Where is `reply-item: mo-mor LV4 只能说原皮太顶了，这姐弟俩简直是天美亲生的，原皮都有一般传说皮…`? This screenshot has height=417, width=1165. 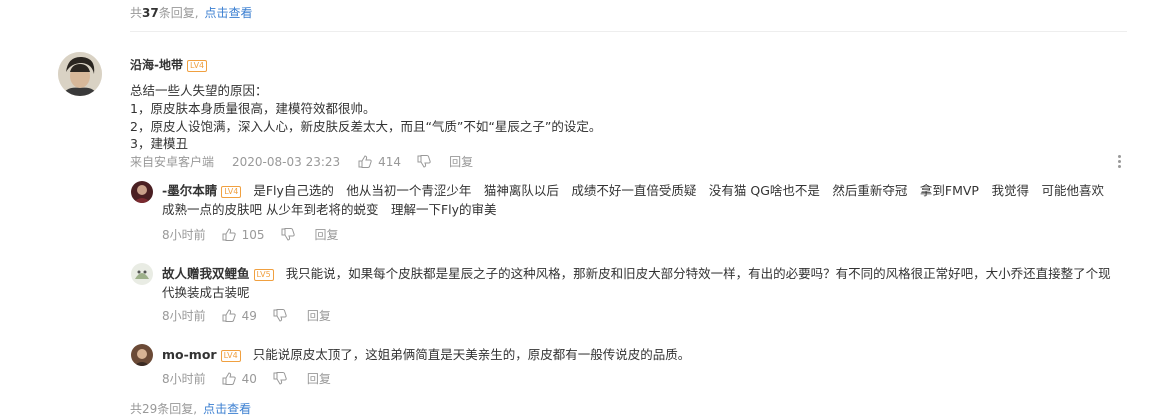
reply-item: mo-mor LV4 只能说原皮太顶了，这姐弟俩简直是天美亲生的，原皮都有一般传说皮… is located at coordinates (637, 354).